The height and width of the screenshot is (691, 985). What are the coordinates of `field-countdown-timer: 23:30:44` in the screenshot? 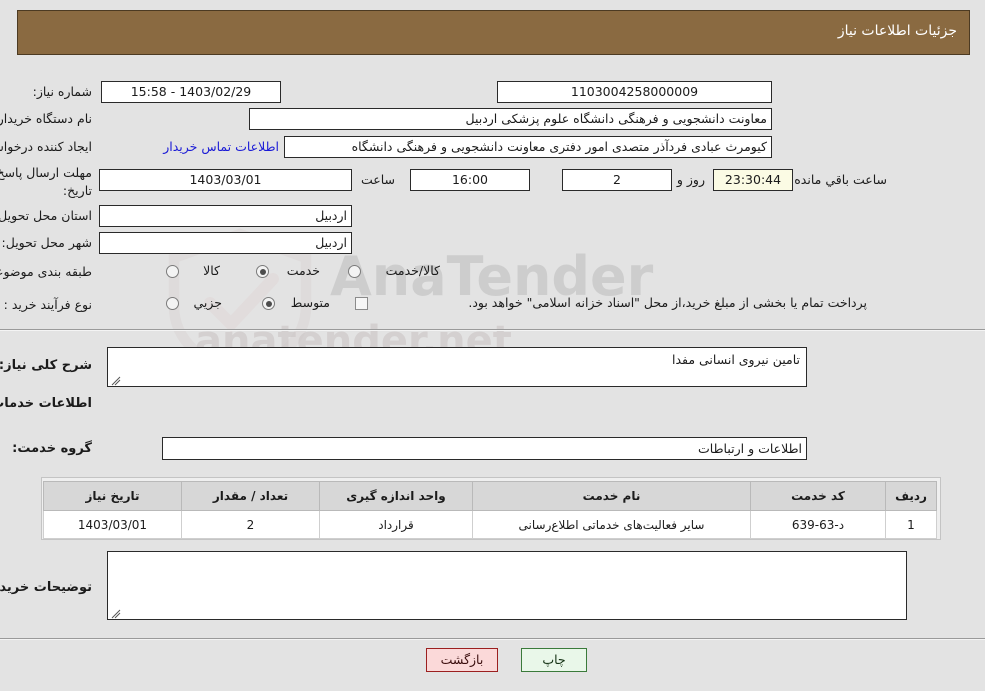 It's located at (753, 180).